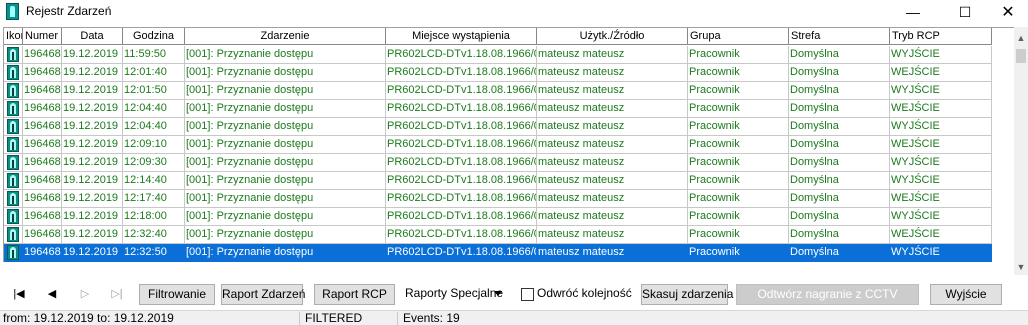 The width and height of the screenshot is (1028, 325). I want to click on play-cctv-button: Odtwórz nagranie z CCTV, so click(827, 294).